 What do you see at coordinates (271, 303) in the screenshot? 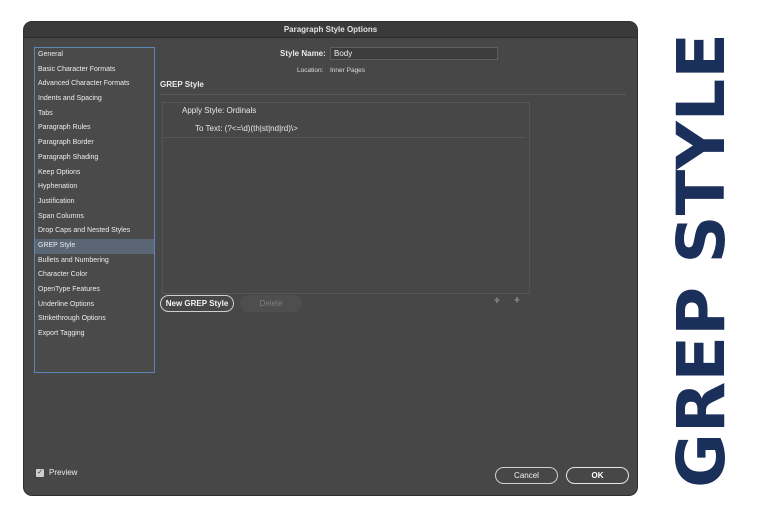
I see `delete-button: Delete` at bounding box center [271, 303].